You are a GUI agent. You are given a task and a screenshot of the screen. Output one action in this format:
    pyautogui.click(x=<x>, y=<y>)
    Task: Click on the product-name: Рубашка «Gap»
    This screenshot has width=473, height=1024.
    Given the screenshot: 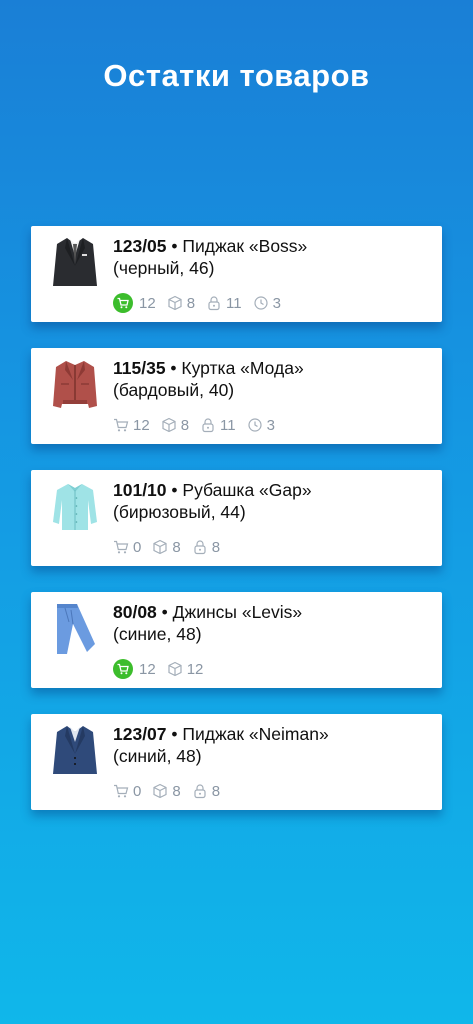 What is the action you would take?
    pyautogui.click(x=247, y=490)
    